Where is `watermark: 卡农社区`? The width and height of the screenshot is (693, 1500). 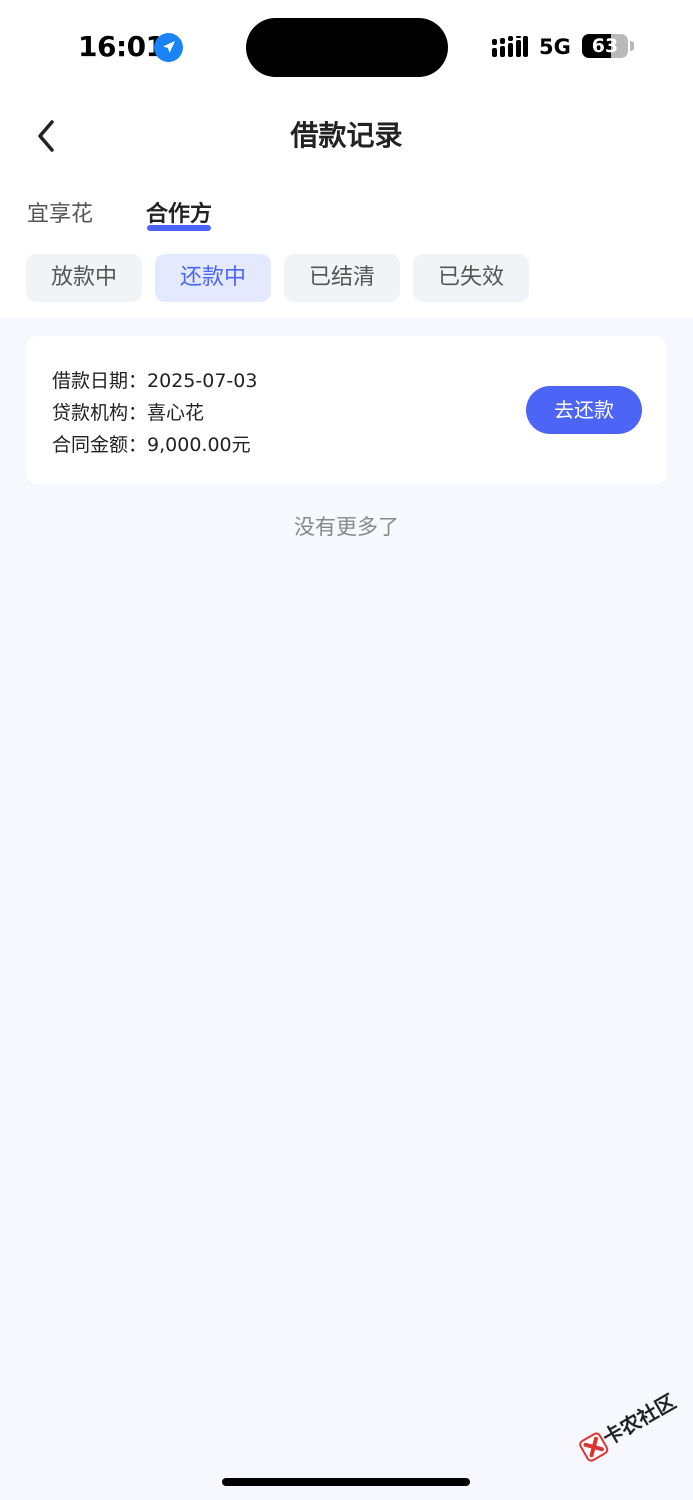 watermark: 卡农社区 is located at coordinates (623, 1424).